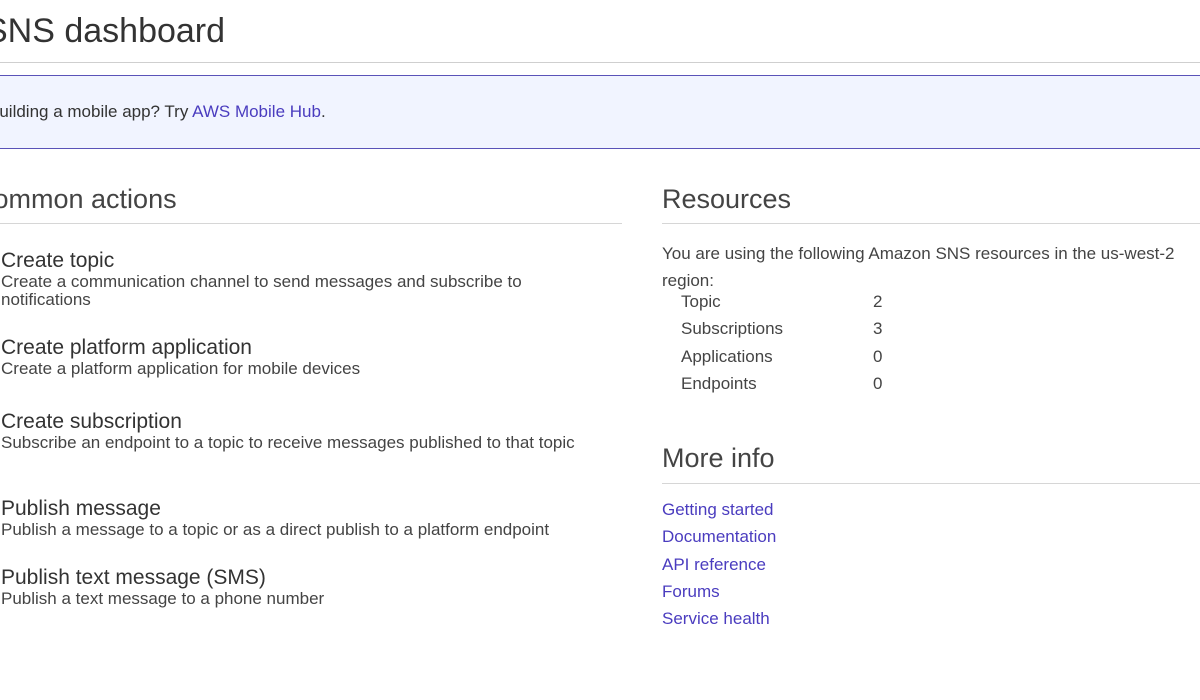  Describe the element at coordinates (701, 301) in the screenshot. I see `resource-label: Topic` at that location.